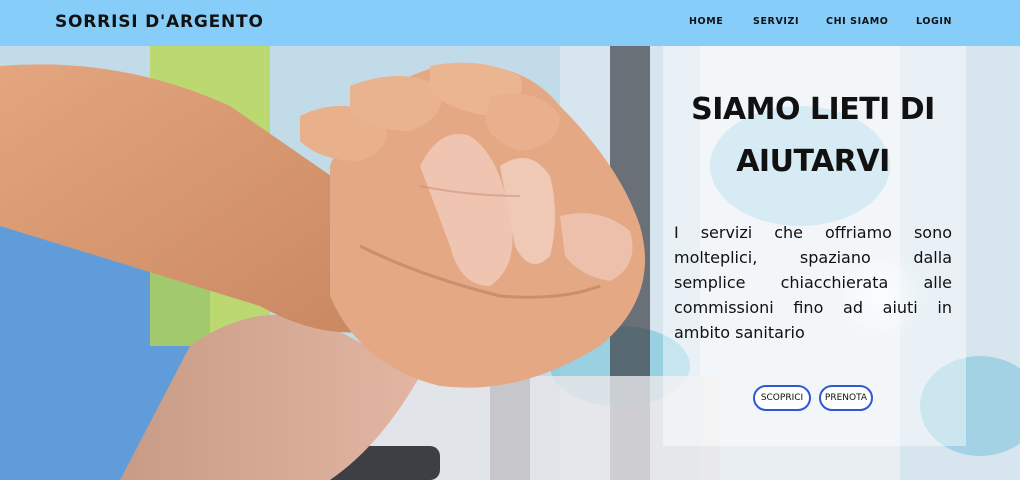 This screenshot has height=480, width=1020. I want to click on scoprici-button: SCOPRICI, so click(782, 398).